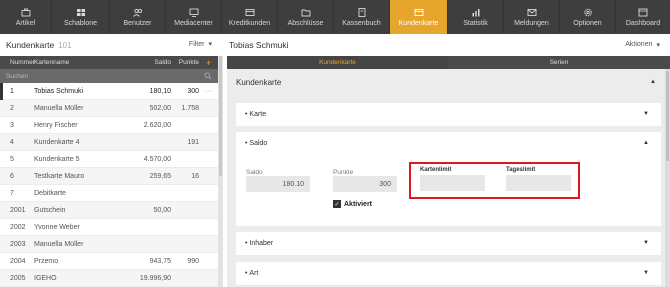 Image resolution: width=670 pixels, height=287 pixels. Describe the element at coordinates (305, 23) in the screenshot. I see `nav-abschluesse-label: Abschlüsse` at that location.